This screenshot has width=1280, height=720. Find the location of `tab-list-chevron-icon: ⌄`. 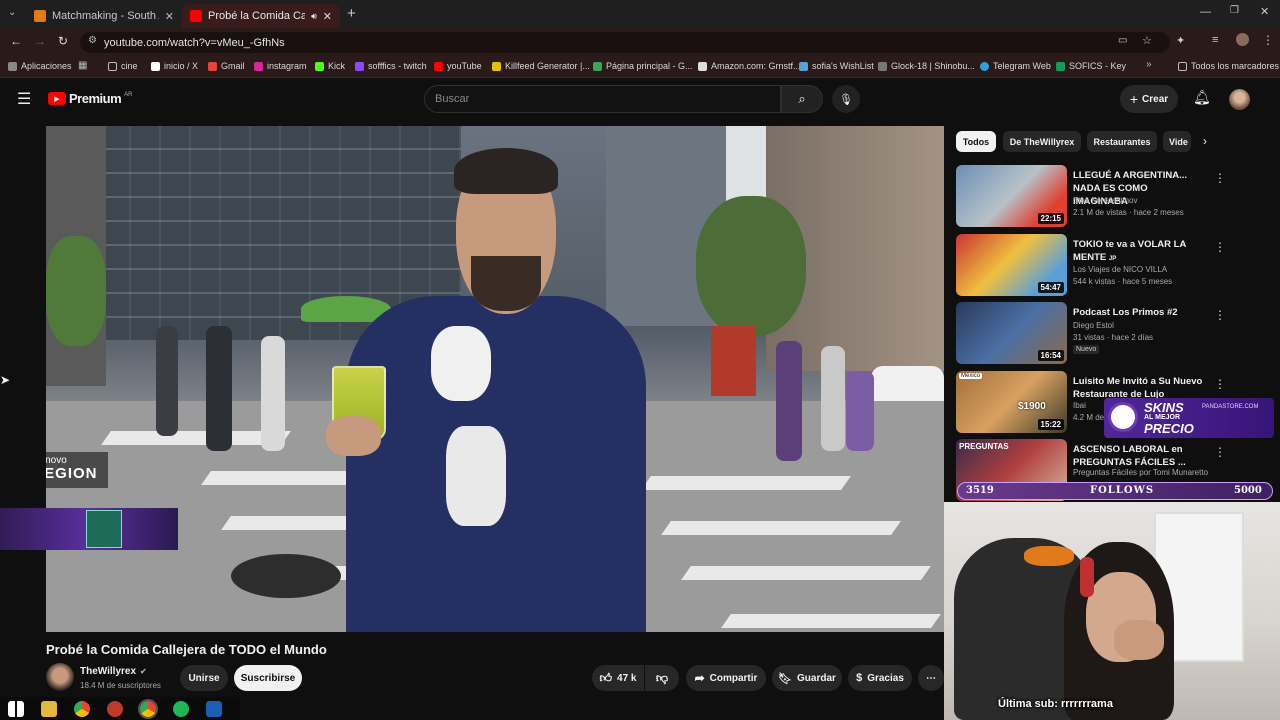

tab-list-chevron-icon: ⌄ is located at coordinates (12, 12).